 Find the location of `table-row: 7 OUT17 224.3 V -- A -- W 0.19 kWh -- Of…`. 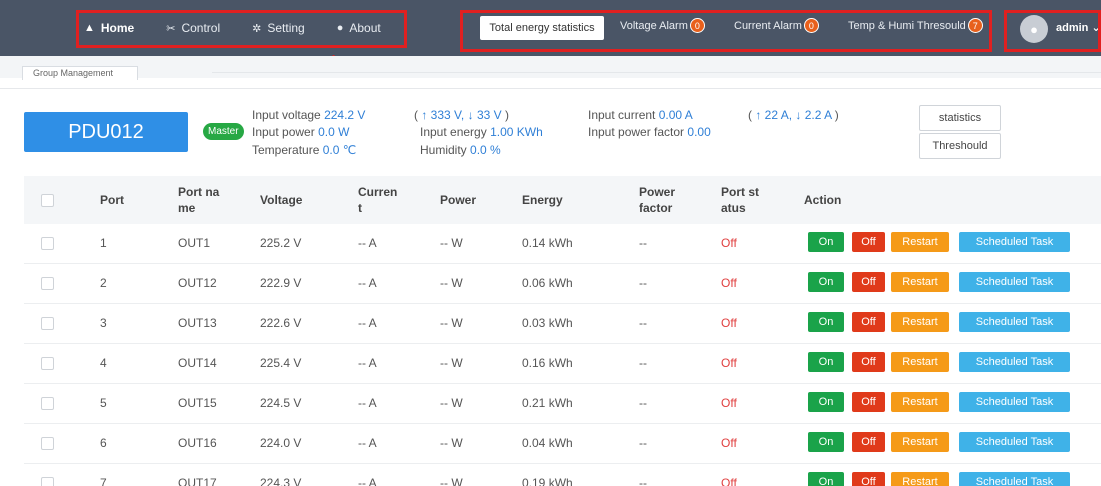

table-row: 7 OUT17 224.3 V -- A -- W 0.19 kWh -- Of… is located at coordinates (562, 475).